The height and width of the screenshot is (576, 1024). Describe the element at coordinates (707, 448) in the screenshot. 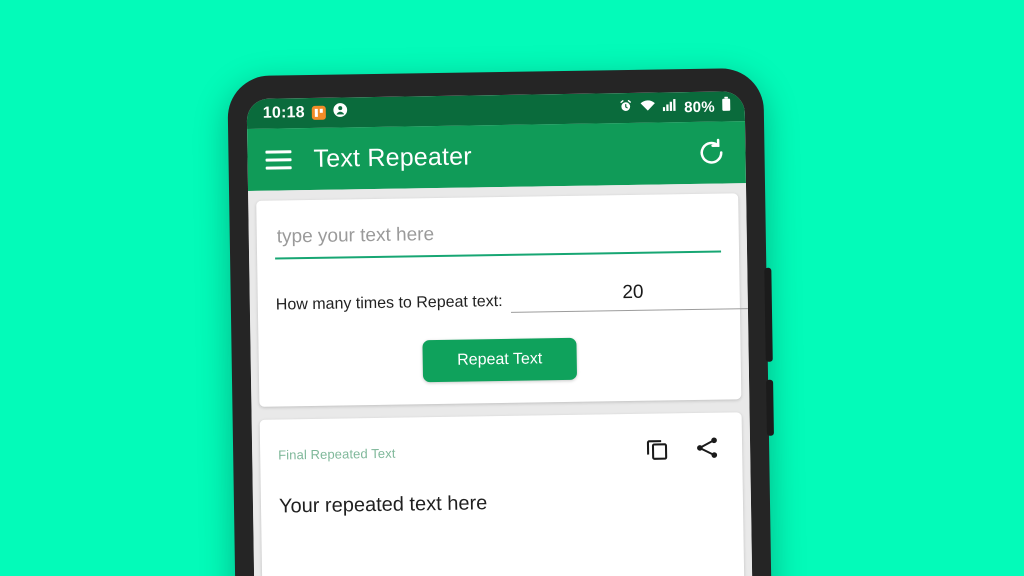

I see `share-icon` at that location.